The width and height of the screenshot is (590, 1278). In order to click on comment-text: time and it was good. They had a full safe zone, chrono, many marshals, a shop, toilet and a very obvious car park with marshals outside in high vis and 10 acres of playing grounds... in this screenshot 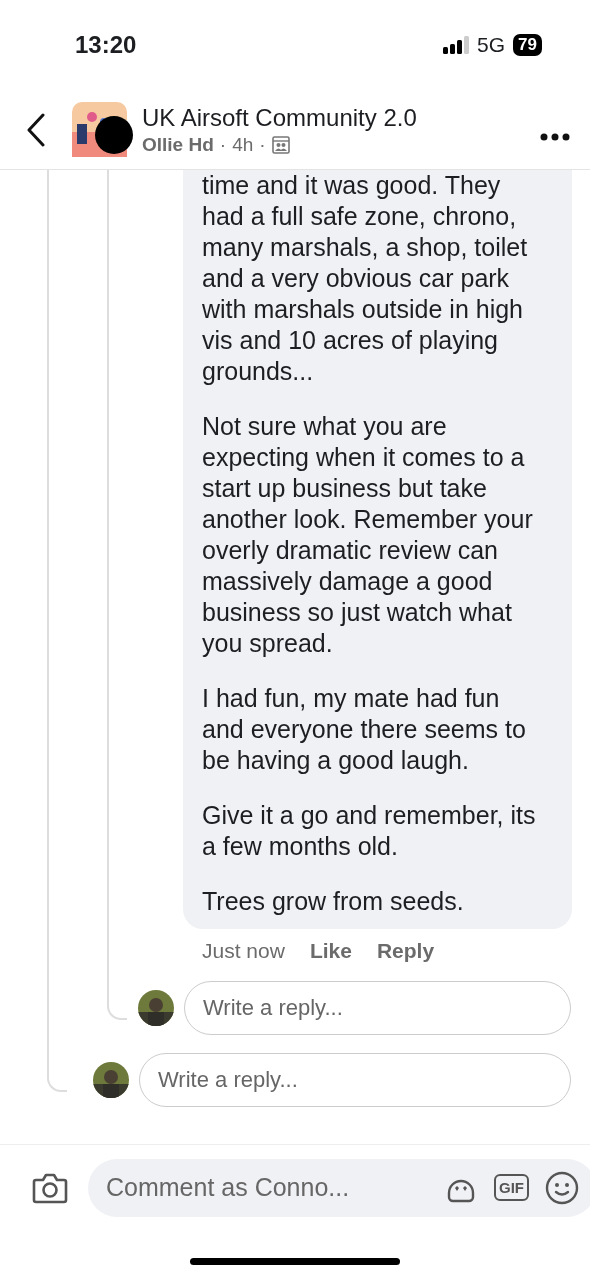, I will do `click(365, 278)`.